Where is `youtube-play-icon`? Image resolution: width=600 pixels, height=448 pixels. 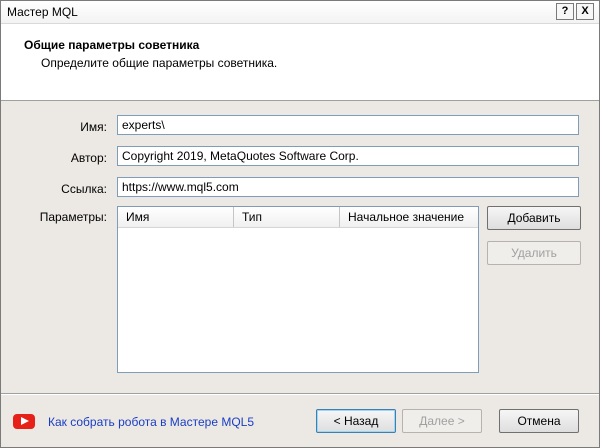 youtube-play-icon is located at coordinates (24, 421).